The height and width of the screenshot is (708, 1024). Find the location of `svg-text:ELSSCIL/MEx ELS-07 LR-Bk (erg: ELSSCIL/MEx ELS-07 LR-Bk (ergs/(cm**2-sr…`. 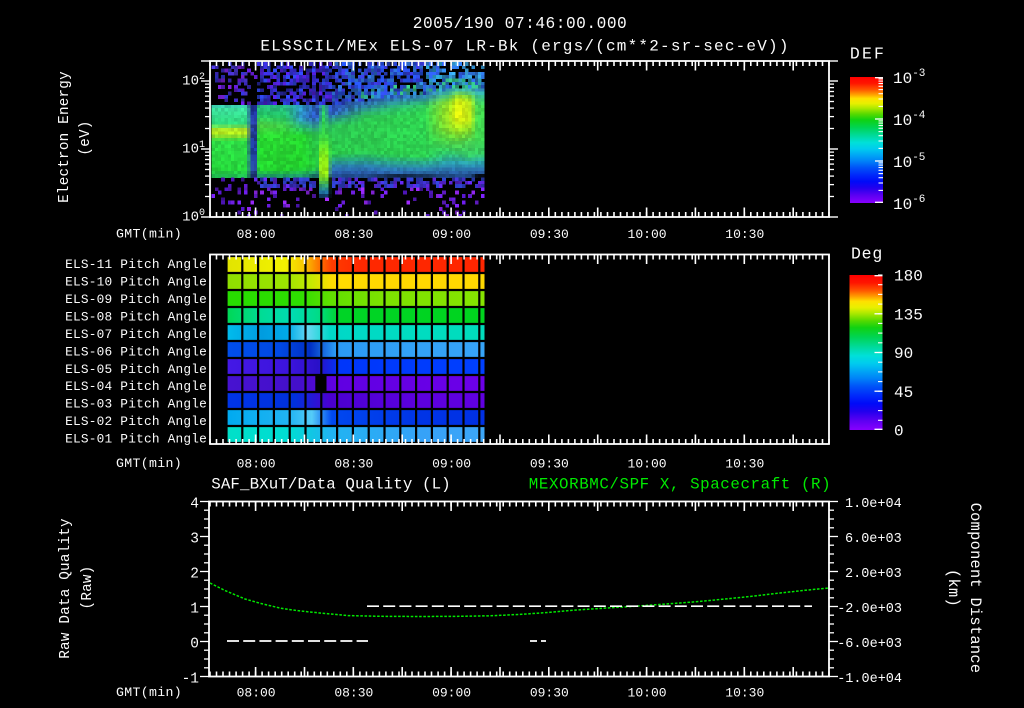

svg-text:ELSSCIL/MEx ELS-07 LR-Bk (erg: ELSSCIL/MEx ELS-07 LR-Bk (ergs/(cm**2-sr… is located at coordinates (524, 47).